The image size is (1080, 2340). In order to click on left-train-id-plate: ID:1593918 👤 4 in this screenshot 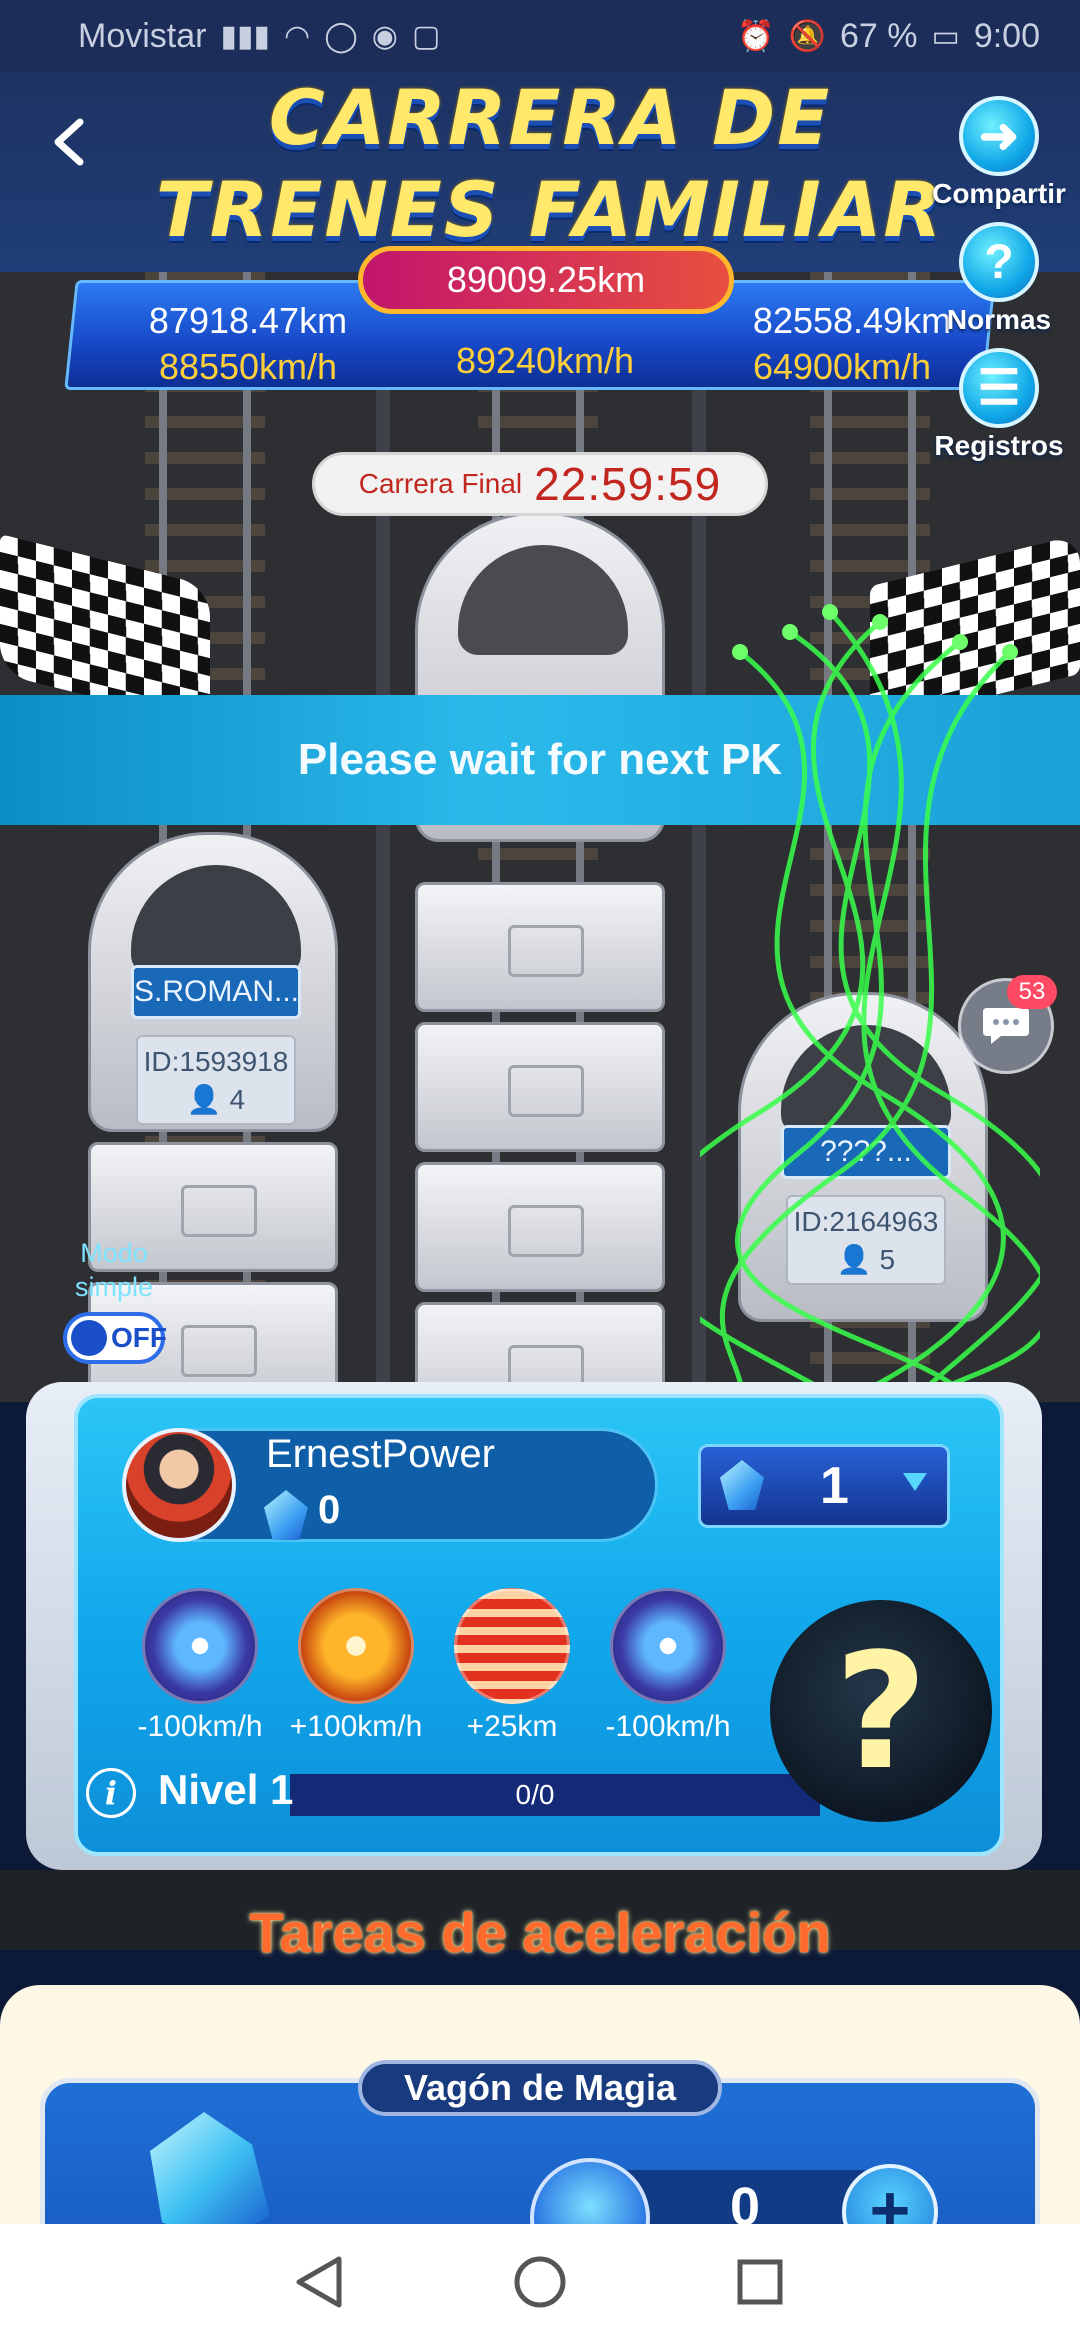, I will do `click(216, 1080)`.